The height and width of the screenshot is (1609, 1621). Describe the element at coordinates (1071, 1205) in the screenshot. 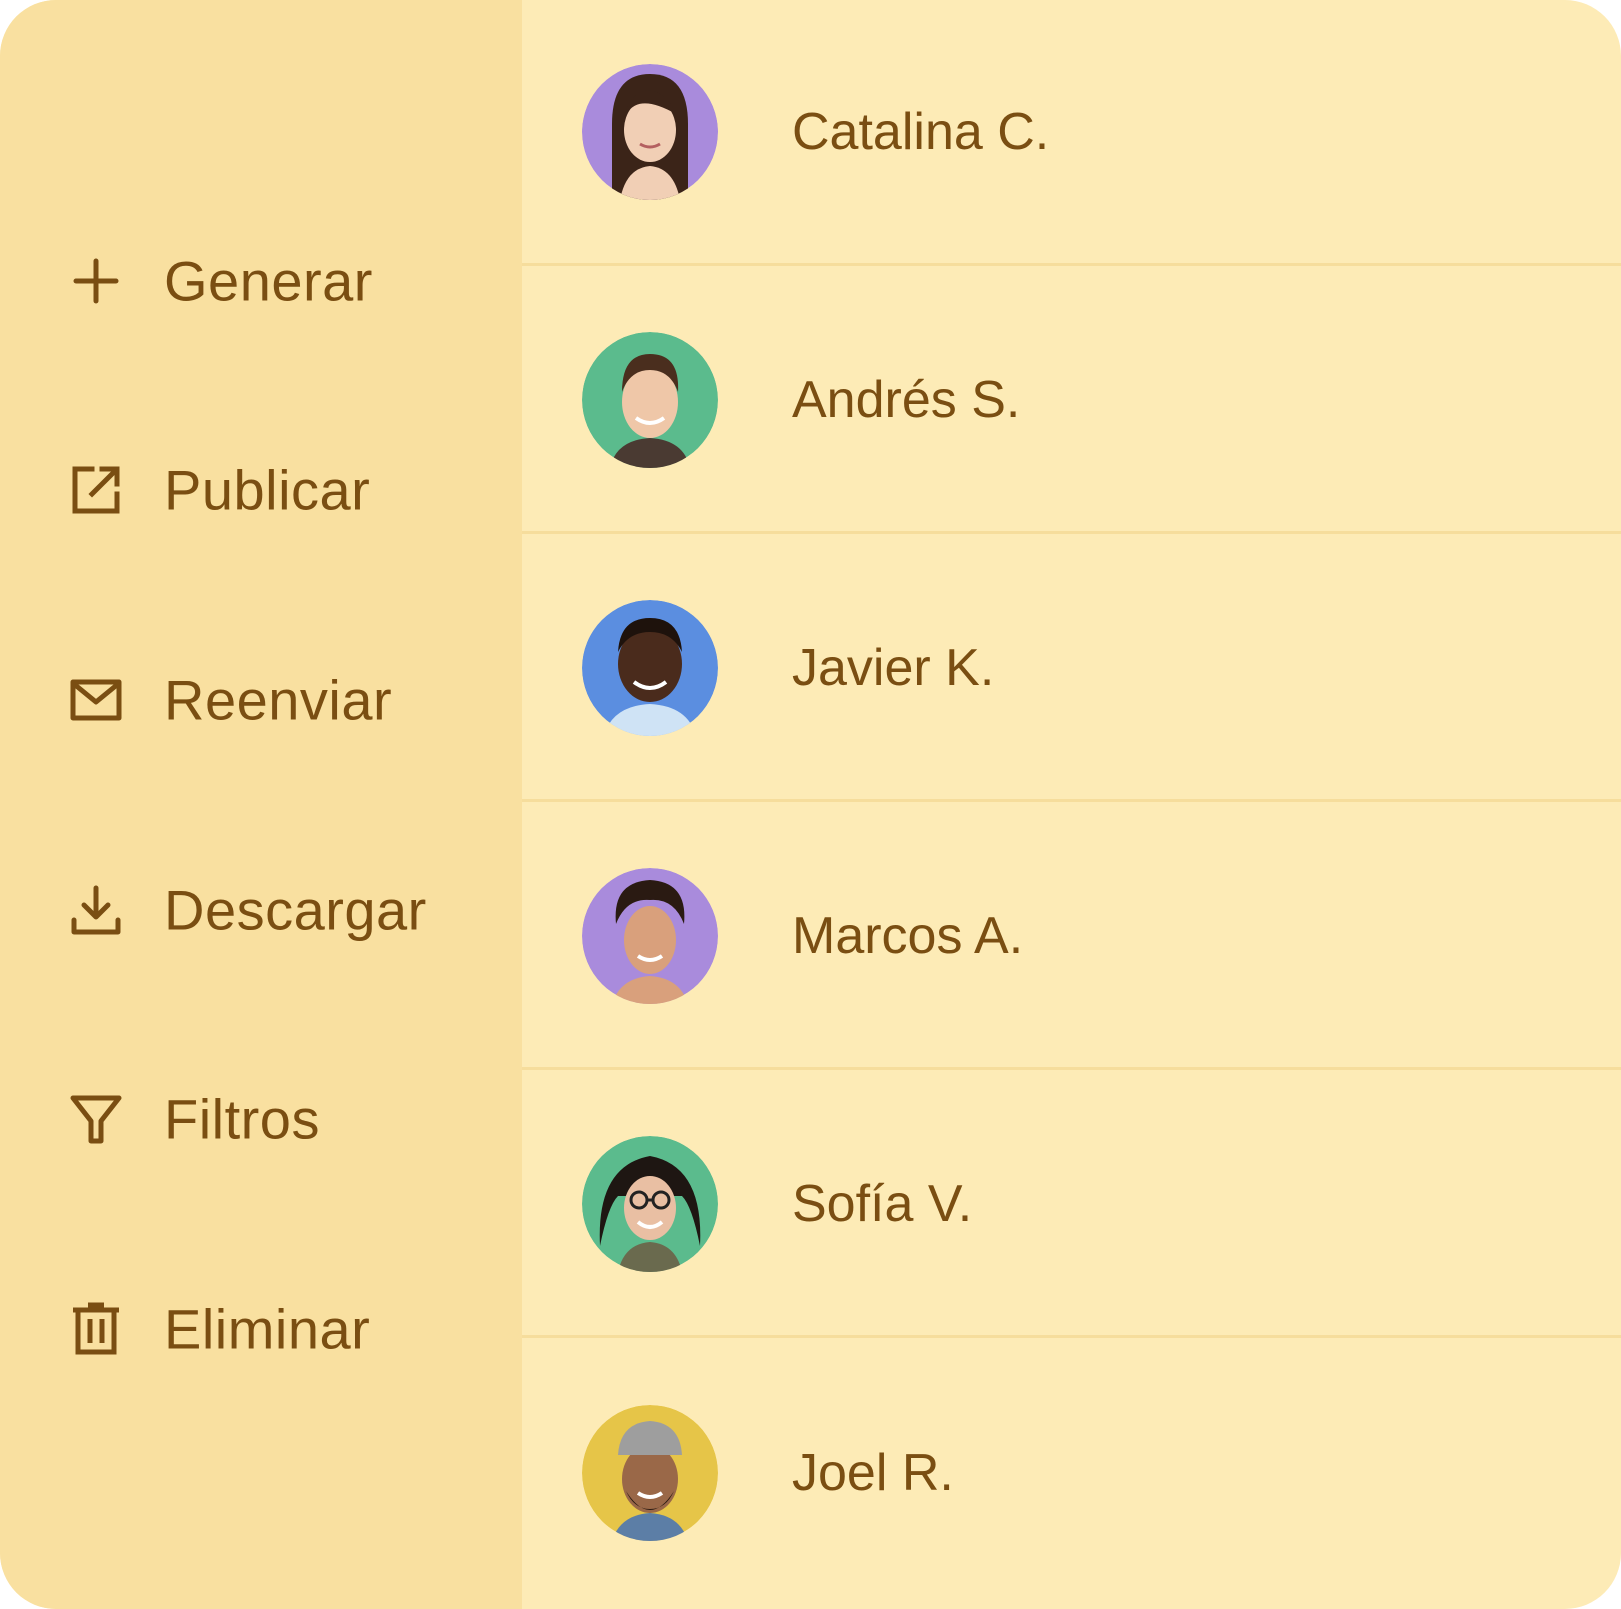

I see `list-item-person: Sofía V.` at that location.